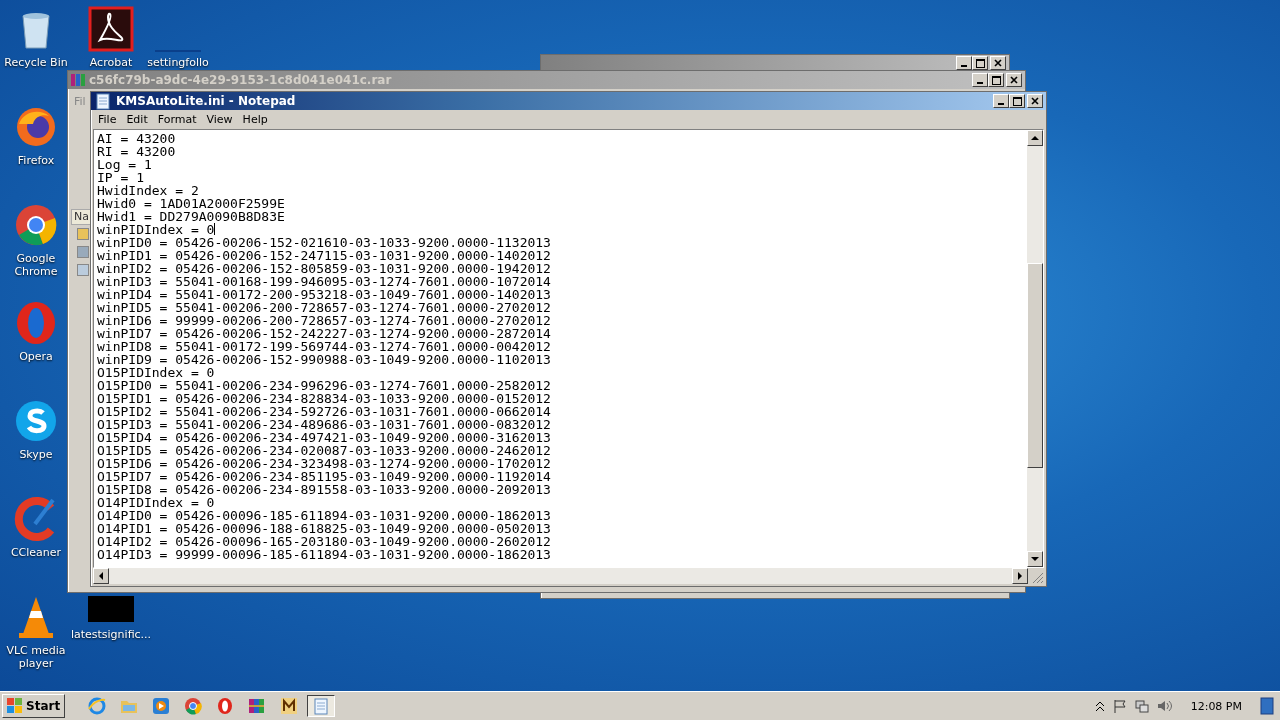 This screenshot has width=1280, height=720. I want to click on text-line: HwidIndex = 2, so click(148, 190).